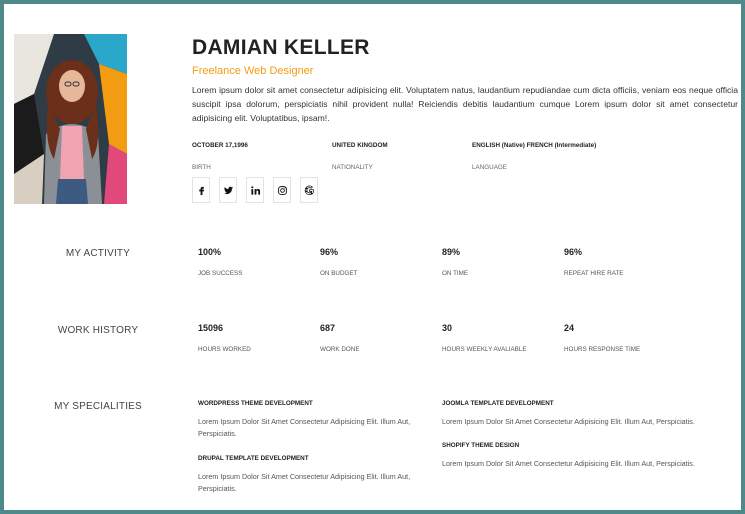 The image size is (745, 514). Describe the element at coordinates (255, 403) in the screenshot. I see `speciality-title: WORDPRESS THEME DEVELOPMENT` at that location.